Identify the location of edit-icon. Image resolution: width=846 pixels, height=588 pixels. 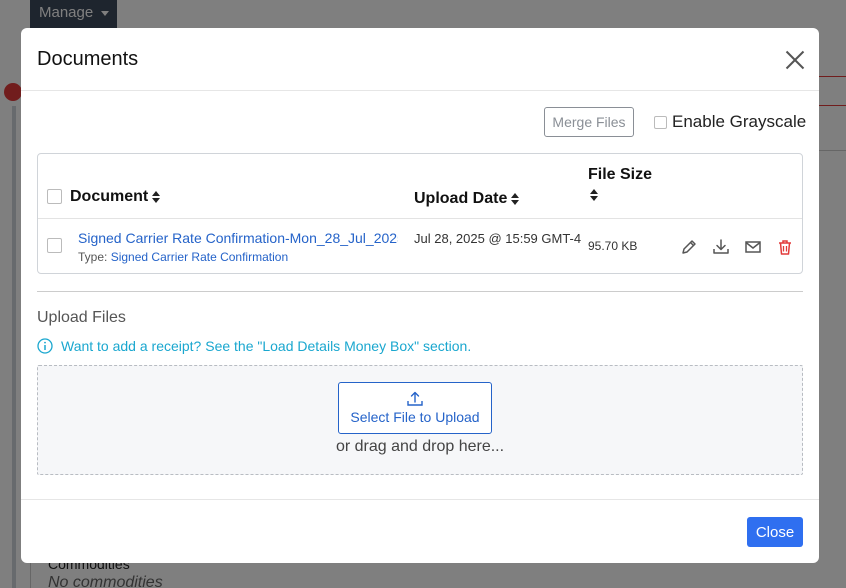
(689, 247).